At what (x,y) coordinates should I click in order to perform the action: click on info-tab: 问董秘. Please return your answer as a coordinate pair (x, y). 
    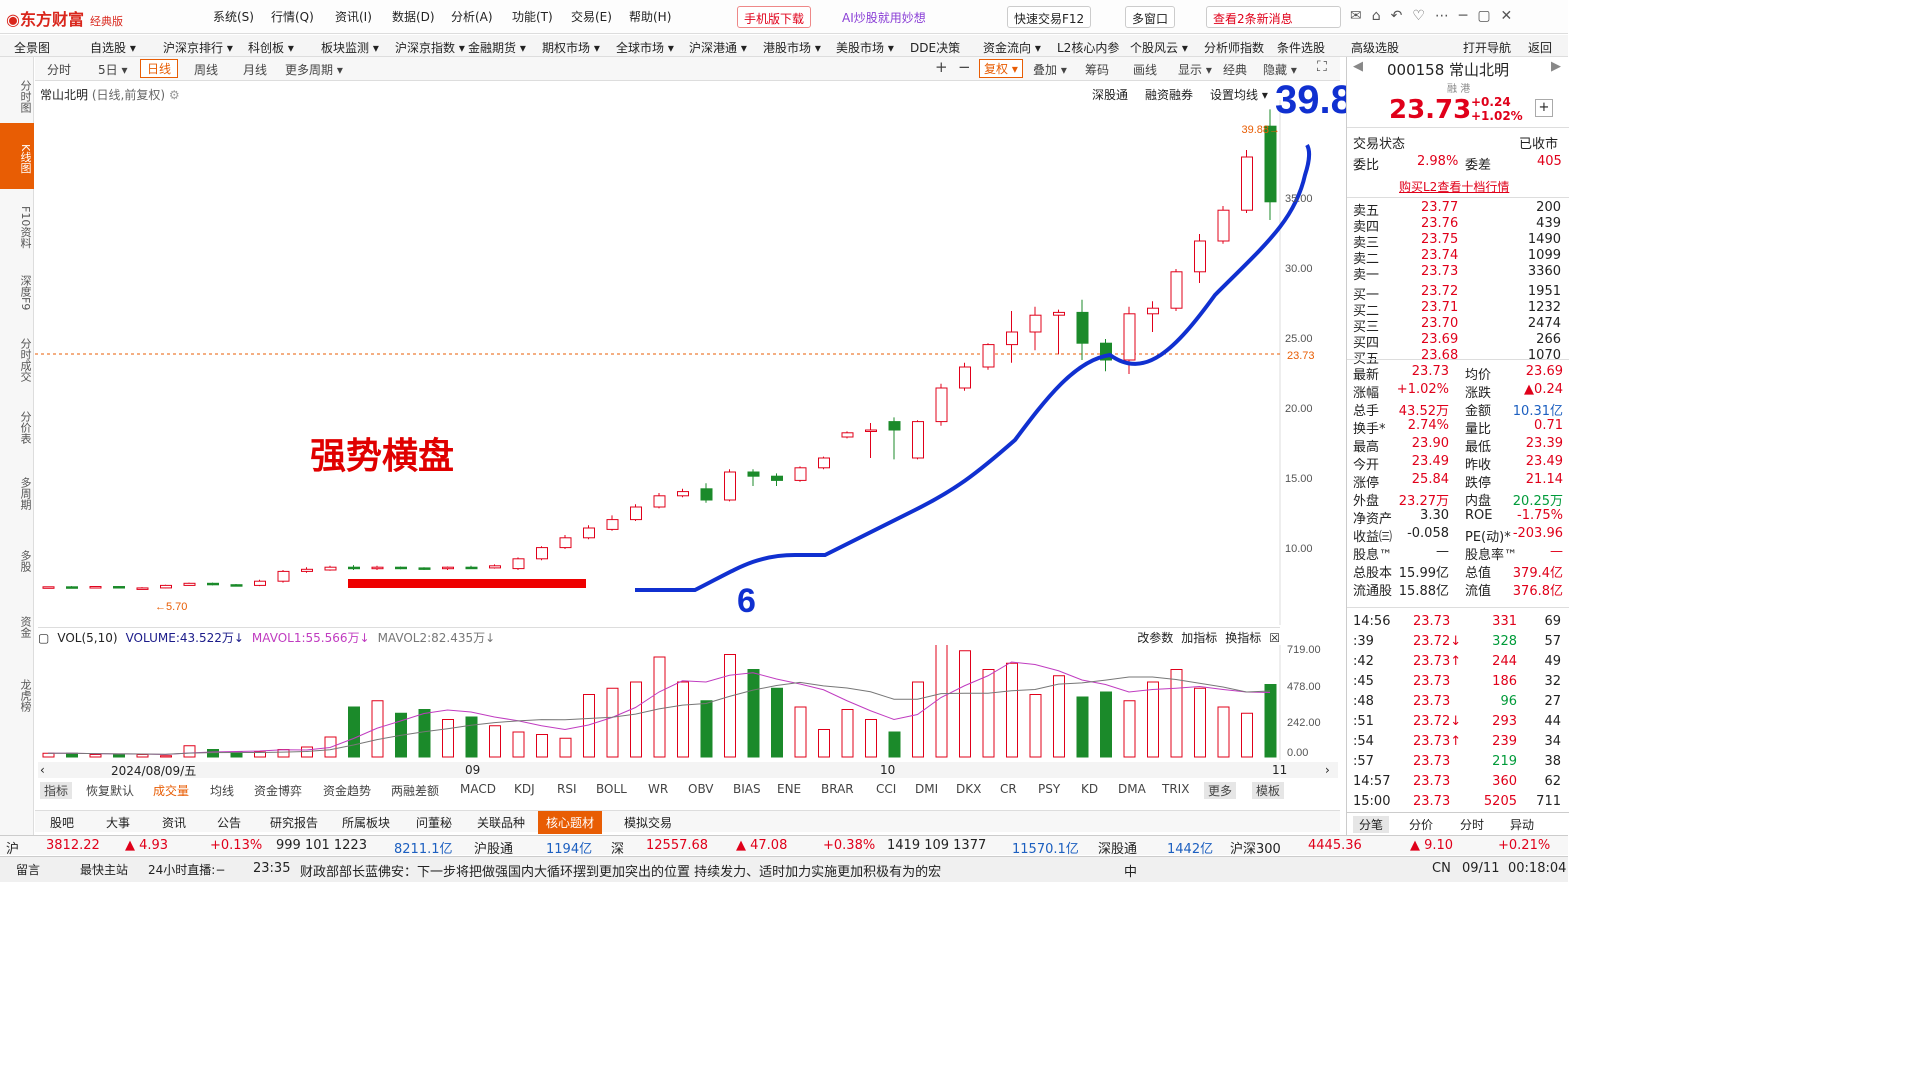
    Looking at the image, I should click on (434, 822).